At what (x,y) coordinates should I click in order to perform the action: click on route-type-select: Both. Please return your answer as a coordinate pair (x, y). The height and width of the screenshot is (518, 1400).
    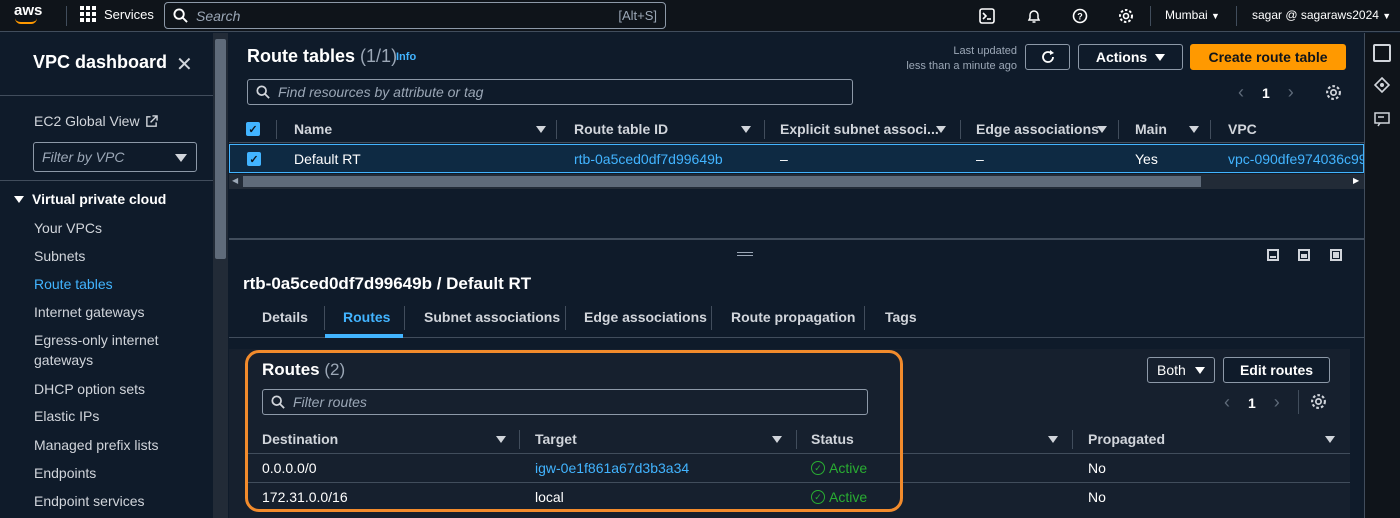
    Looking at the image, I should click on (1181, 370).